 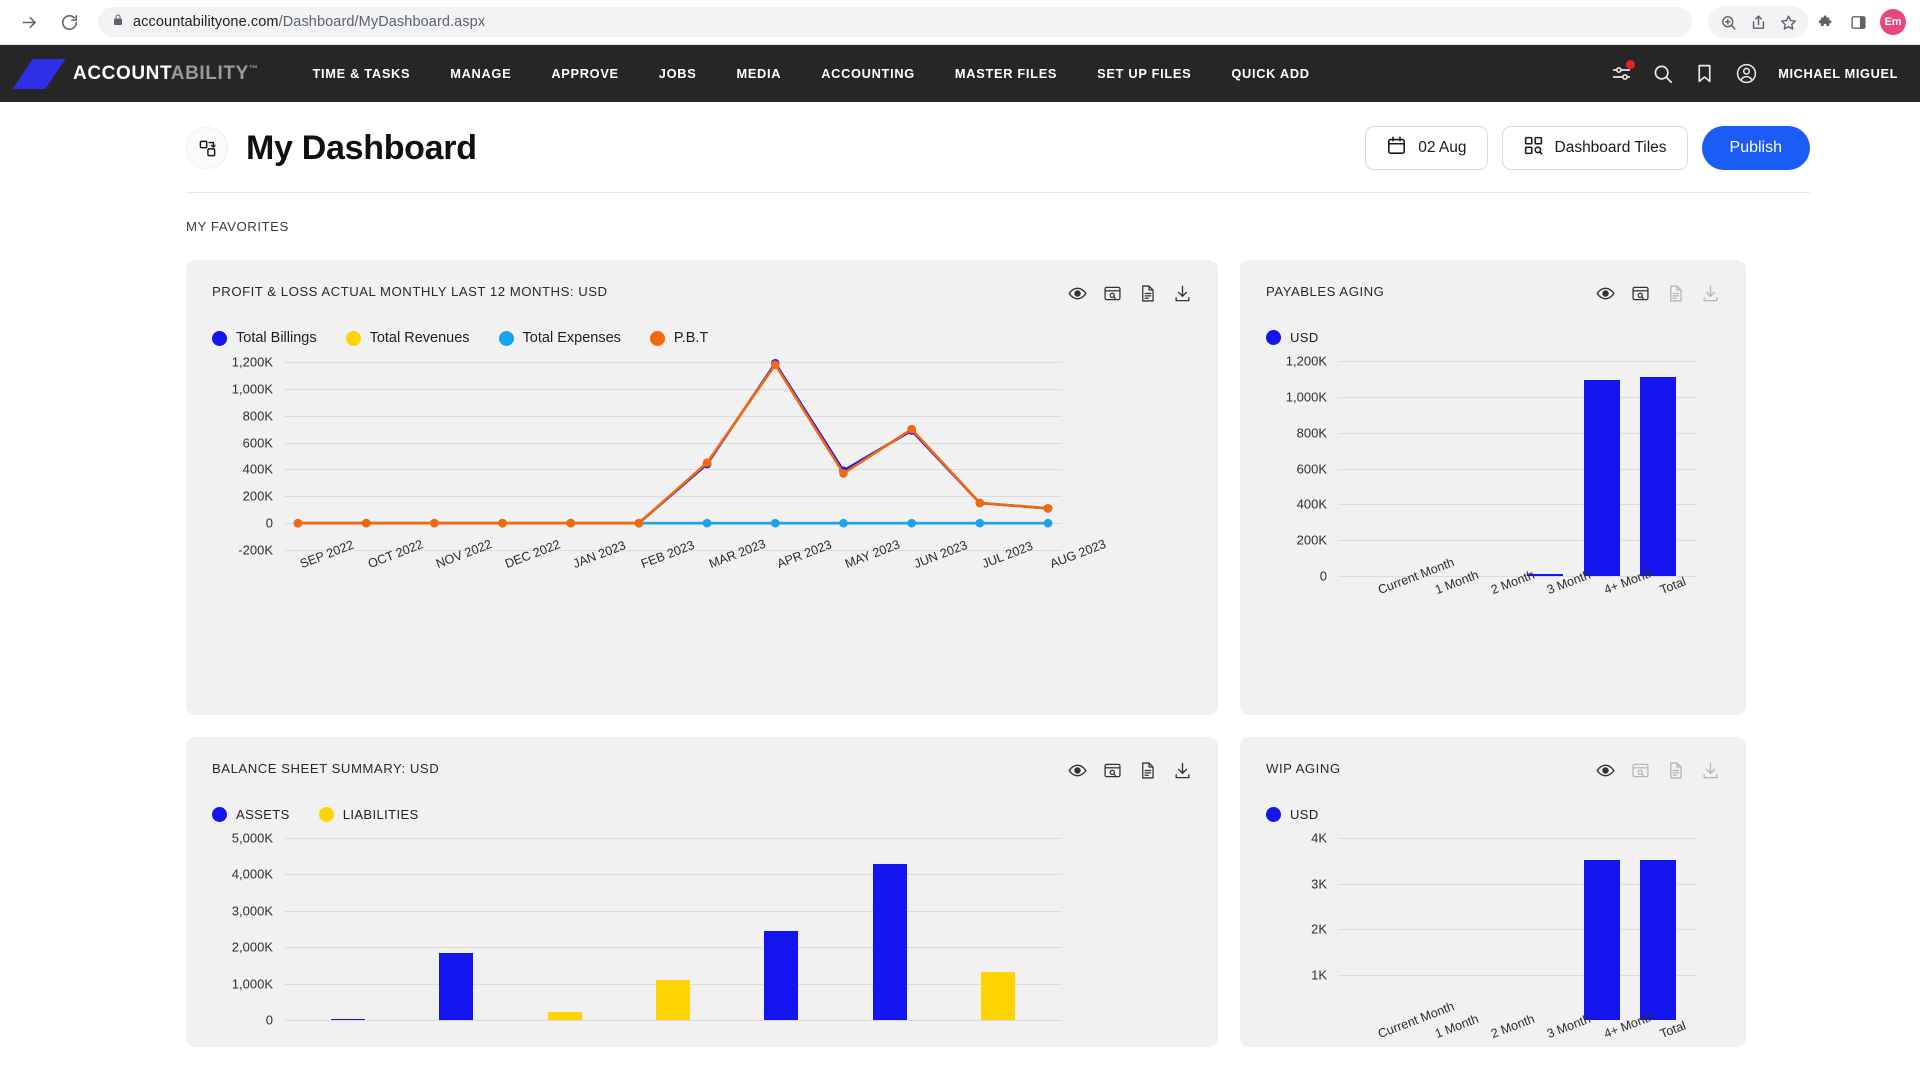 I want to click on legend-item-pbt: P.B.T, so click(x=678, y=338).